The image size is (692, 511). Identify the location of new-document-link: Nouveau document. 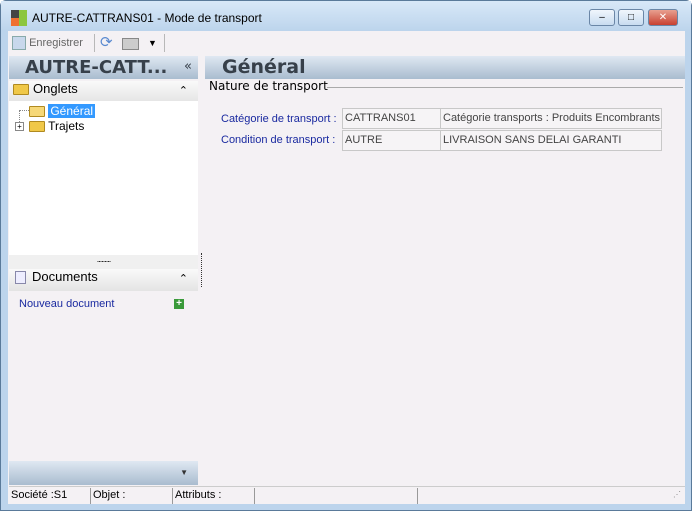
(66, 304).